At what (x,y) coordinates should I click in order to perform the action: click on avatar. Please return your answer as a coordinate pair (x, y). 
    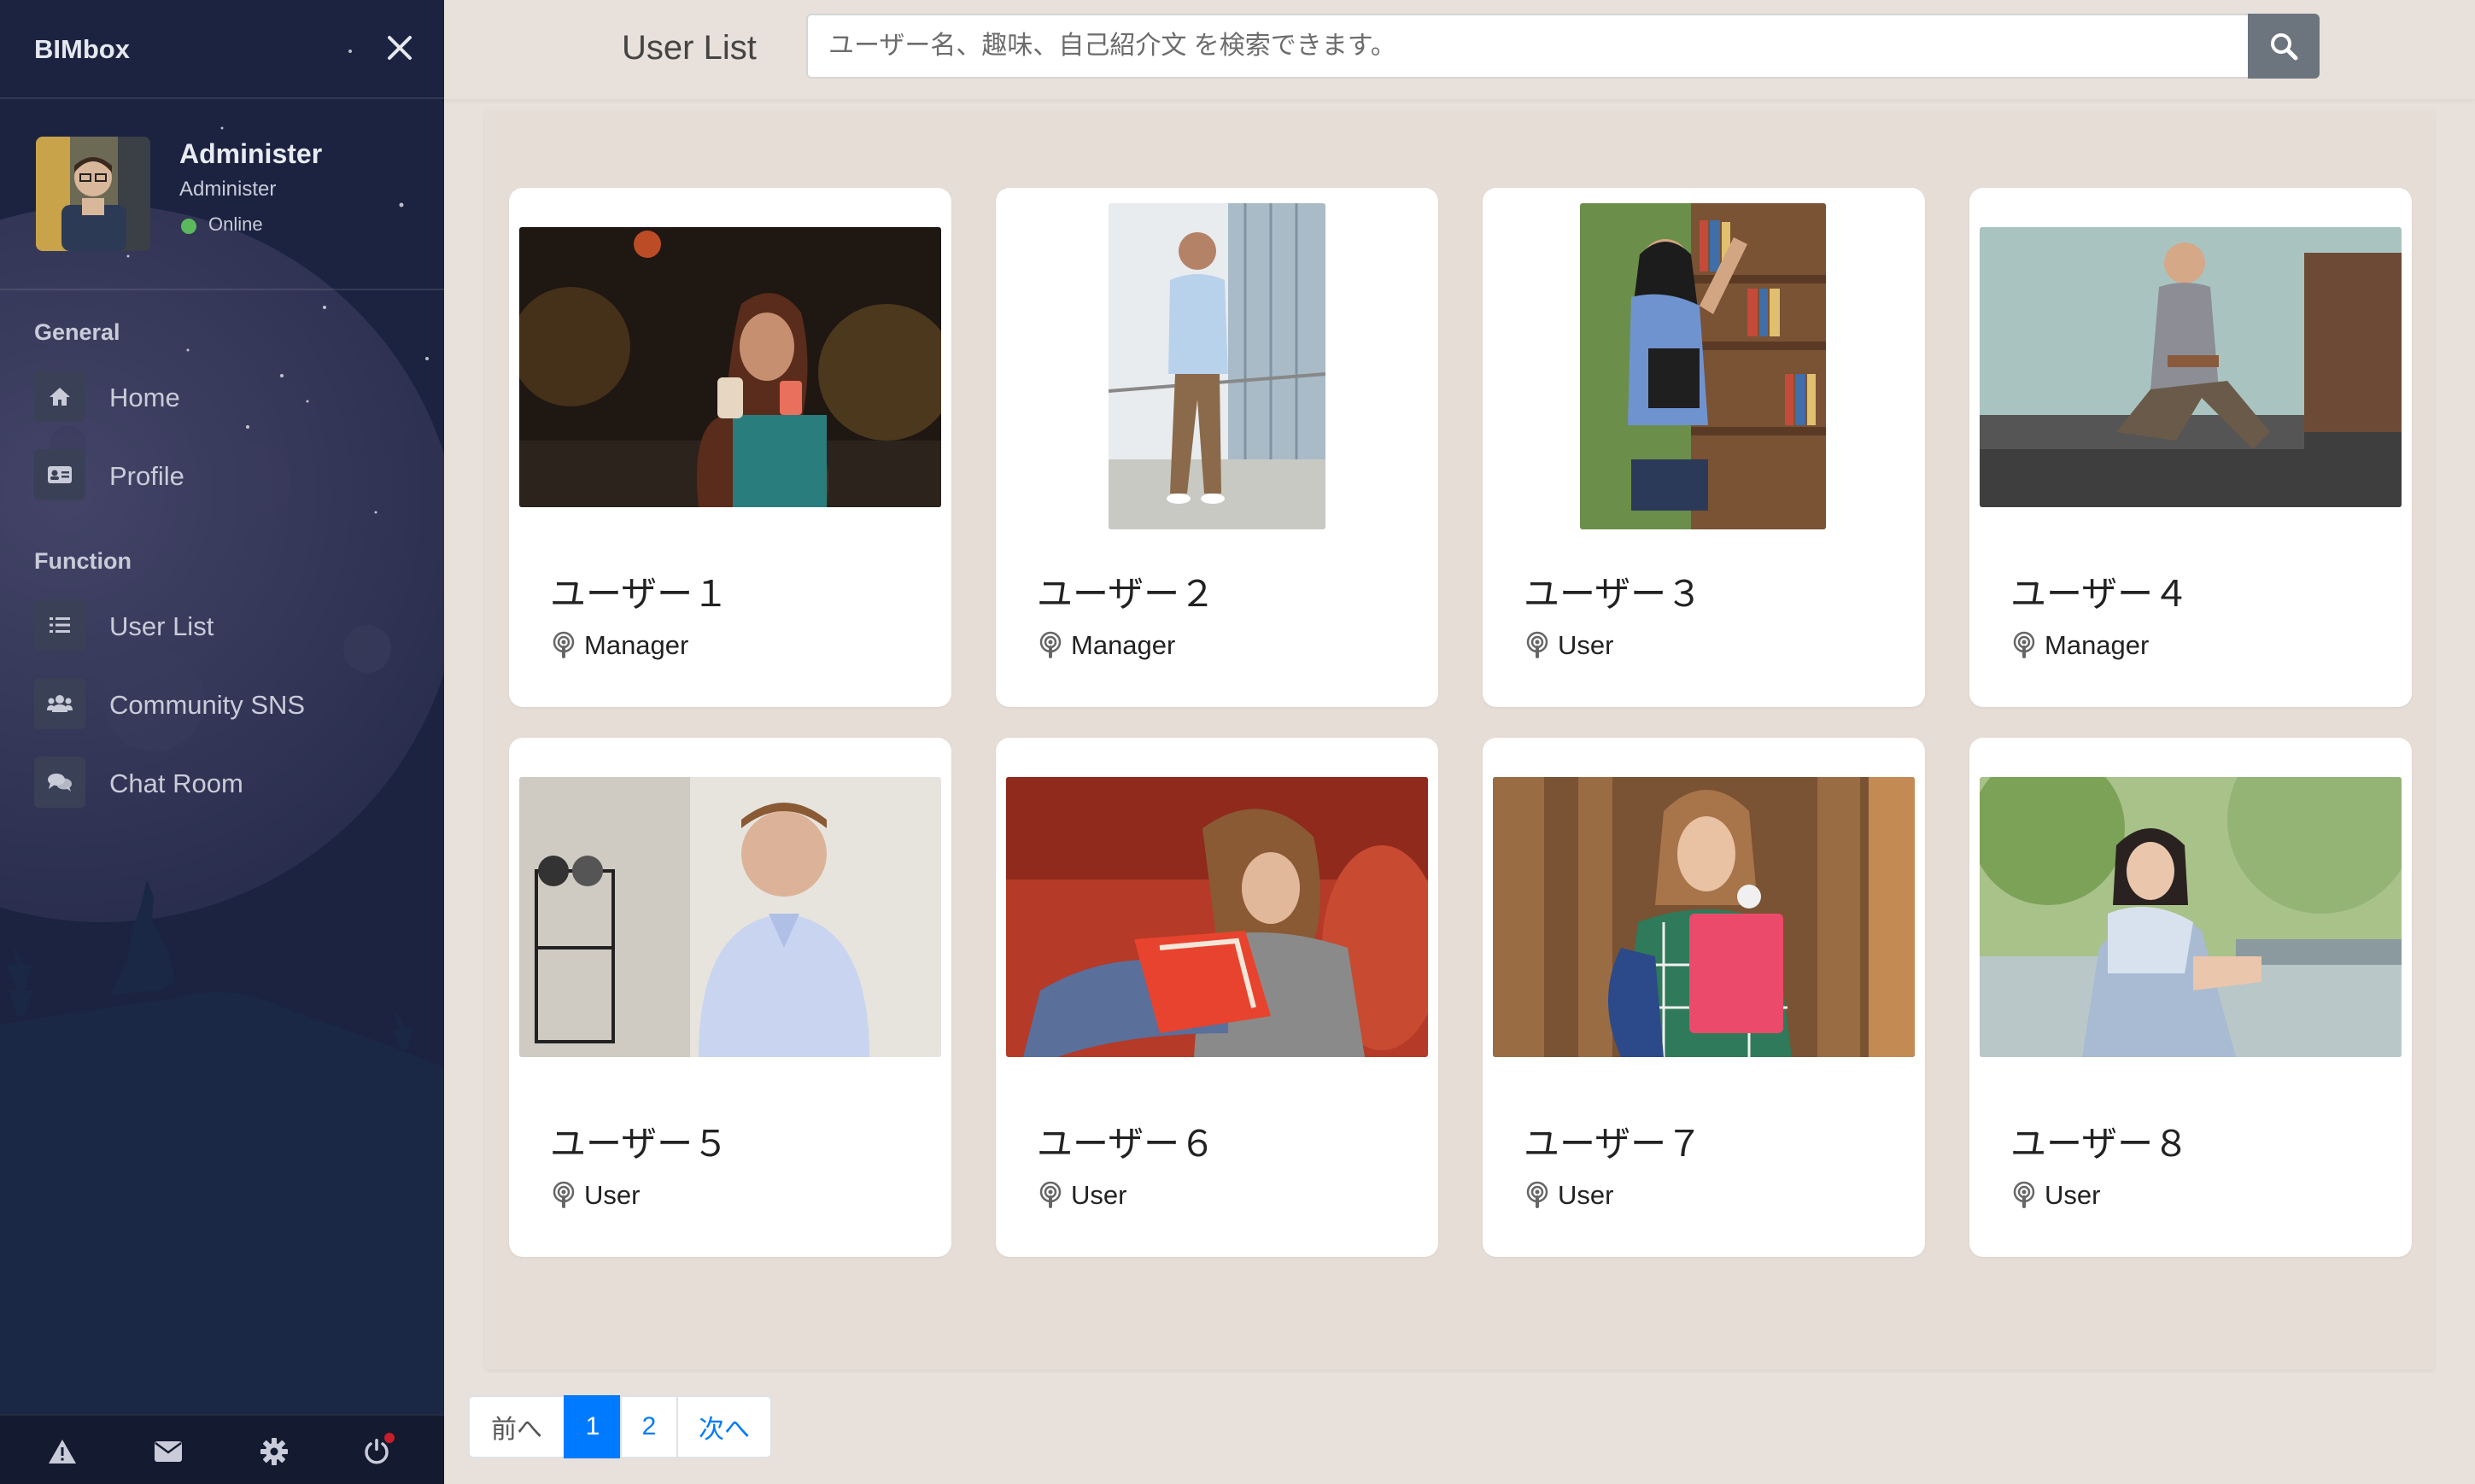
    Looking at the image, I should click on (93, 194).